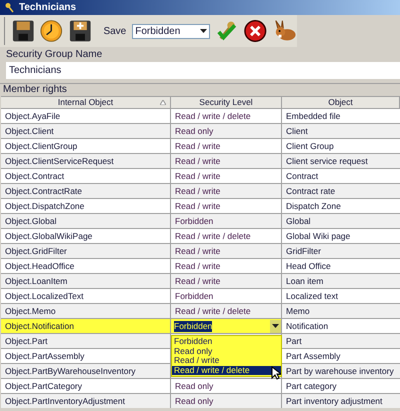 The image size is (400, 411). I want to click on save-icon, so click(23, 31).